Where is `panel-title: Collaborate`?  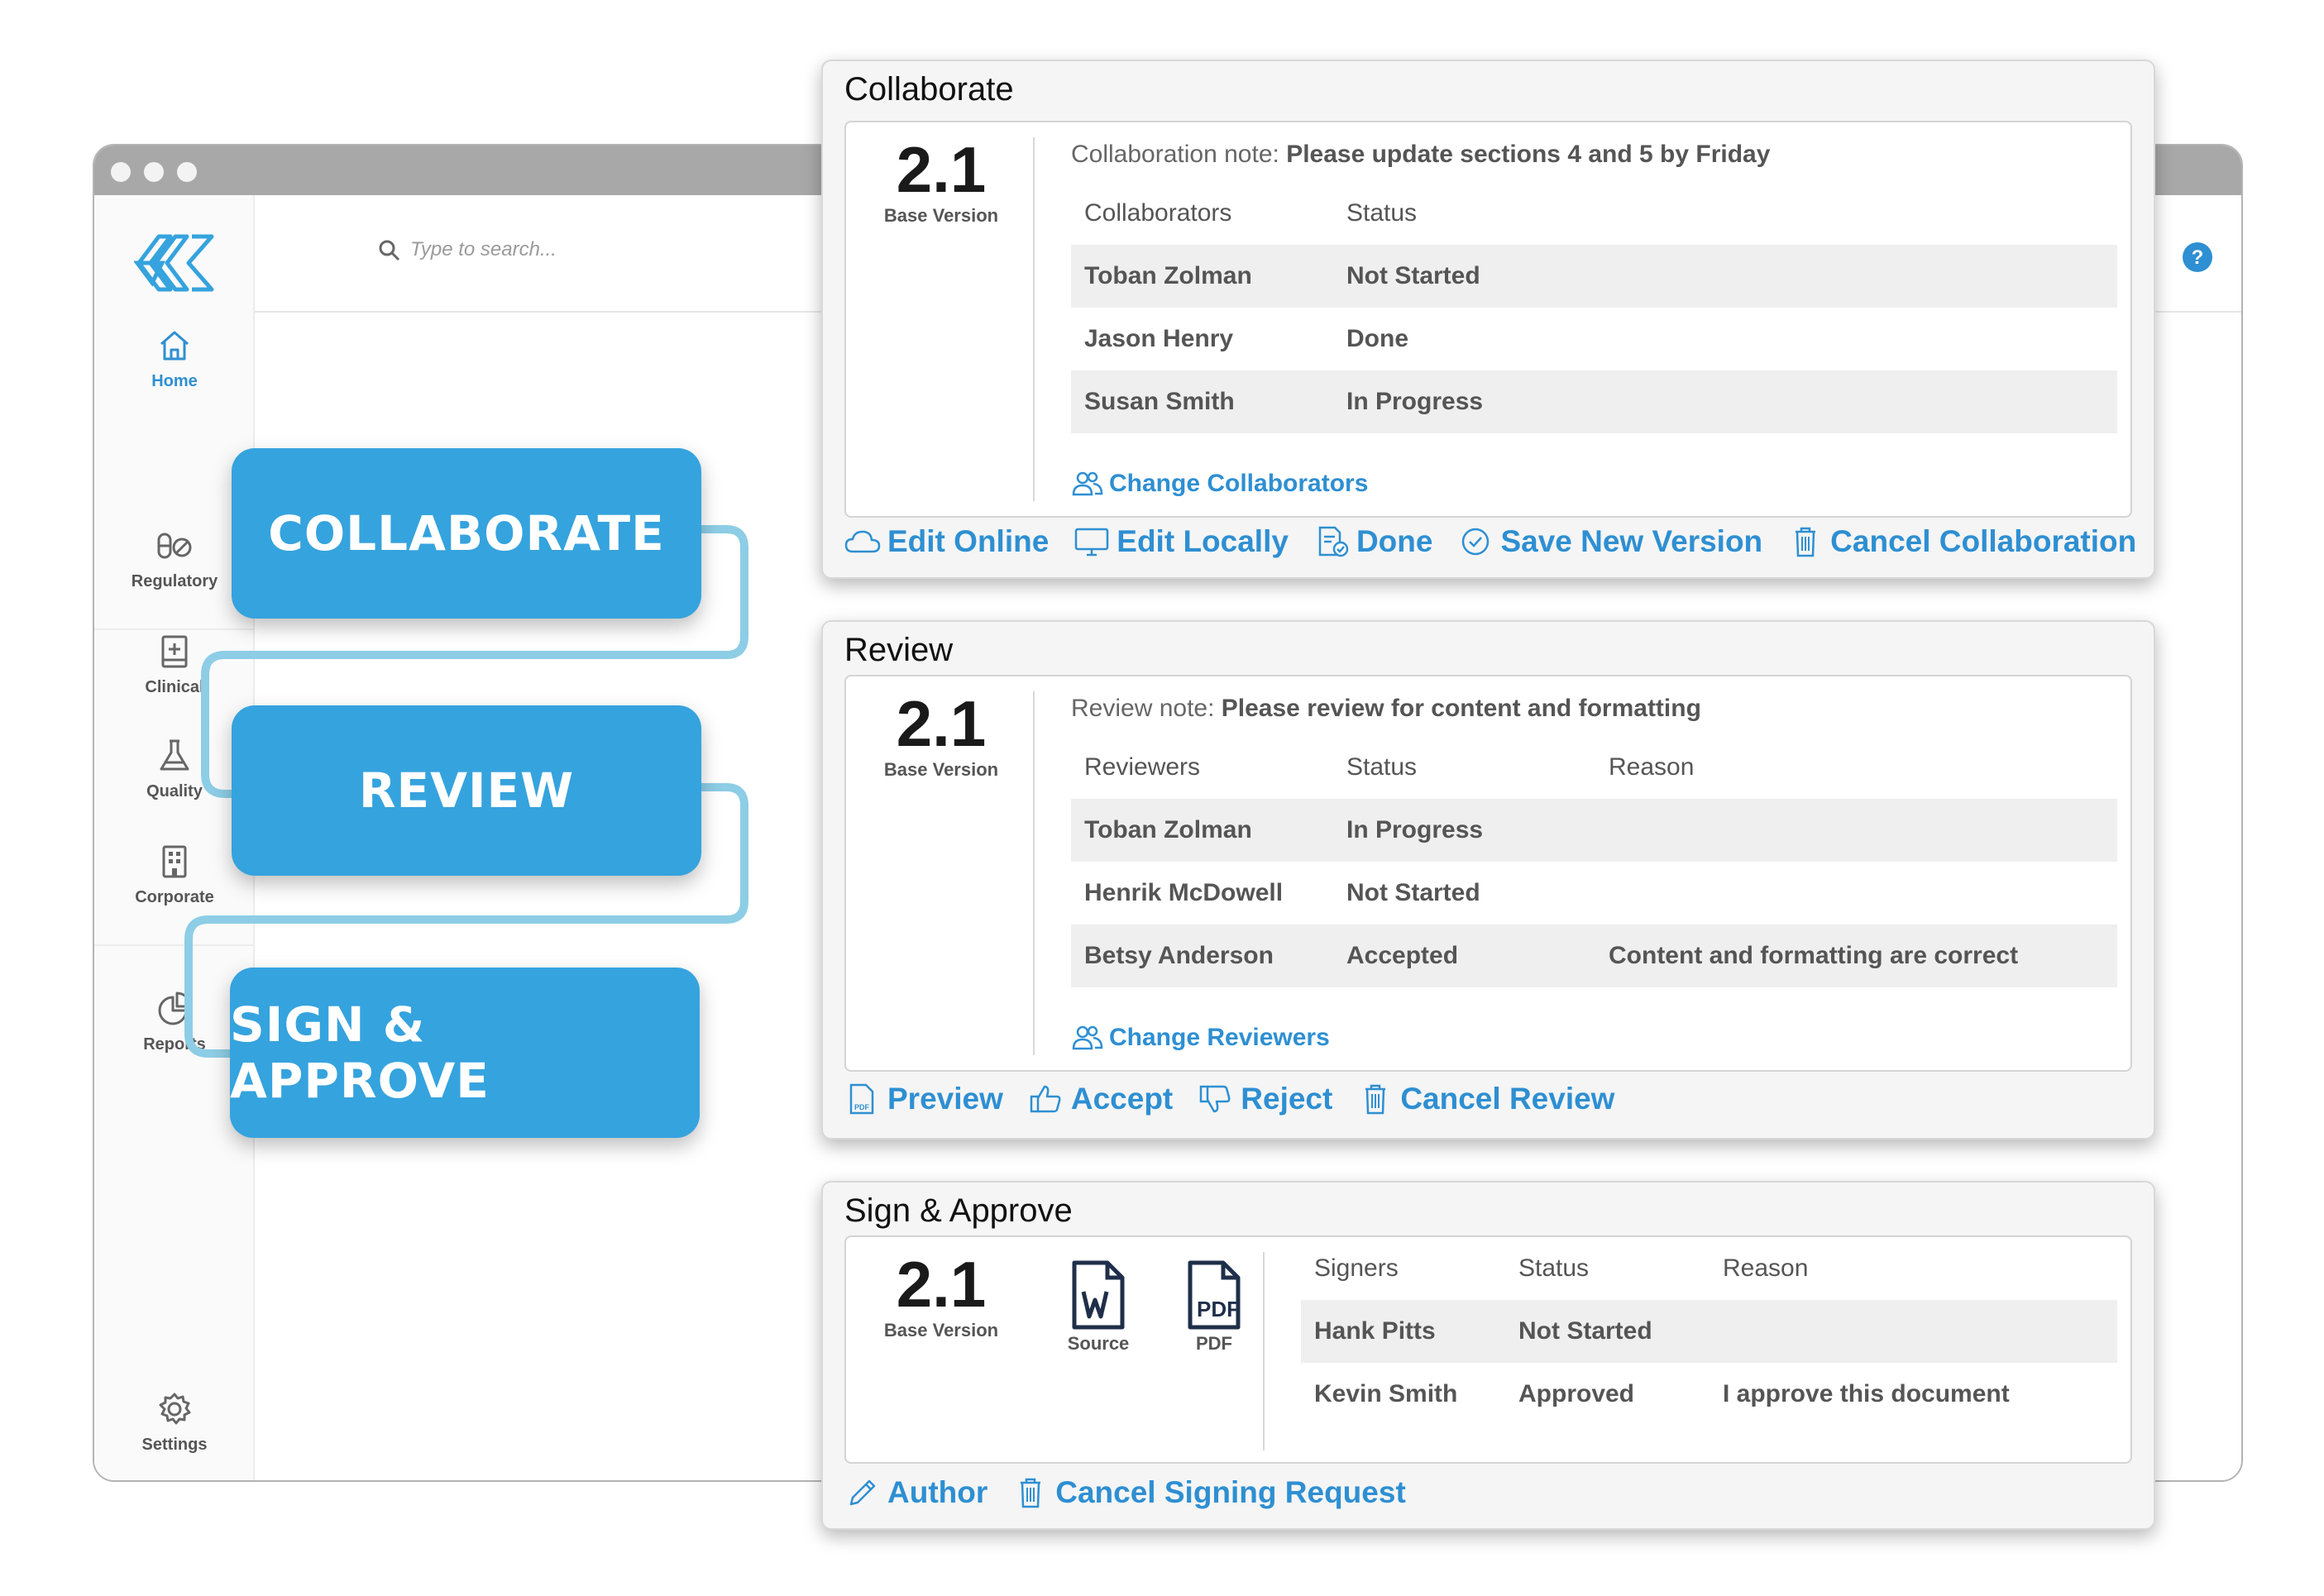
panel-title: Collaborate is located at coordinates (929, 89).